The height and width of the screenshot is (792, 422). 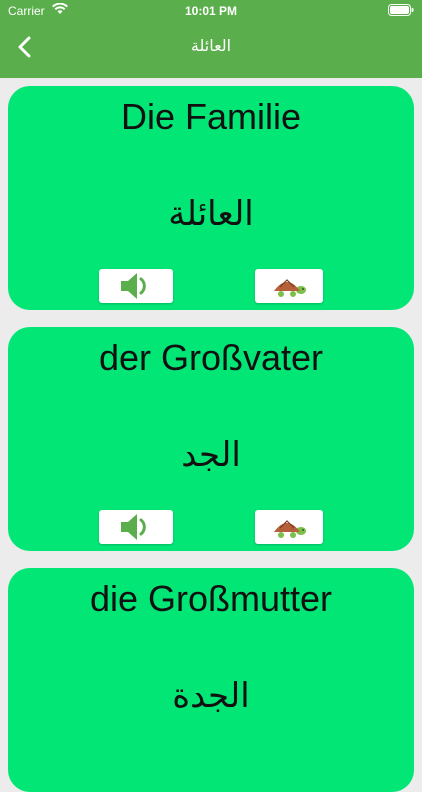 I want to click on status-time: 10:01 PM, so click(x=211, y=11).